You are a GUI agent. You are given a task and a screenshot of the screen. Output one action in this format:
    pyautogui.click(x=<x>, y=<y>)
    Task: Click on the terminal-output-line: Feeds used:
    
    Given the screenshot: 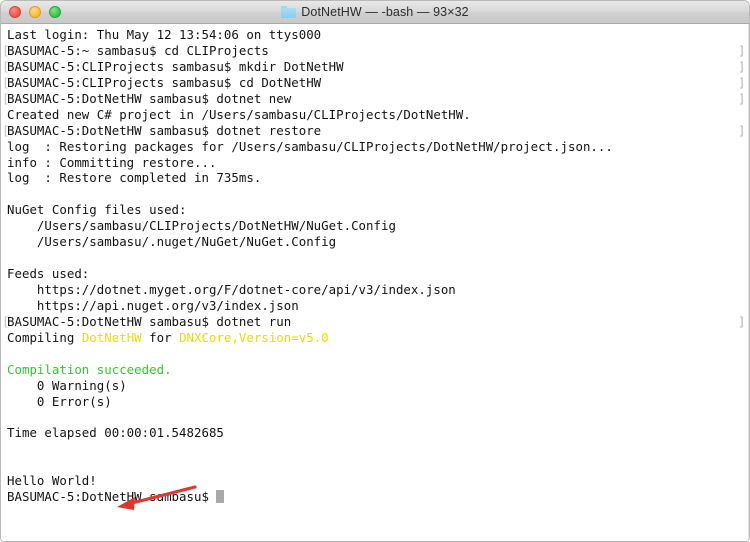 What is the action you would take?
    pyautogui.click(x=48, y=274)
    